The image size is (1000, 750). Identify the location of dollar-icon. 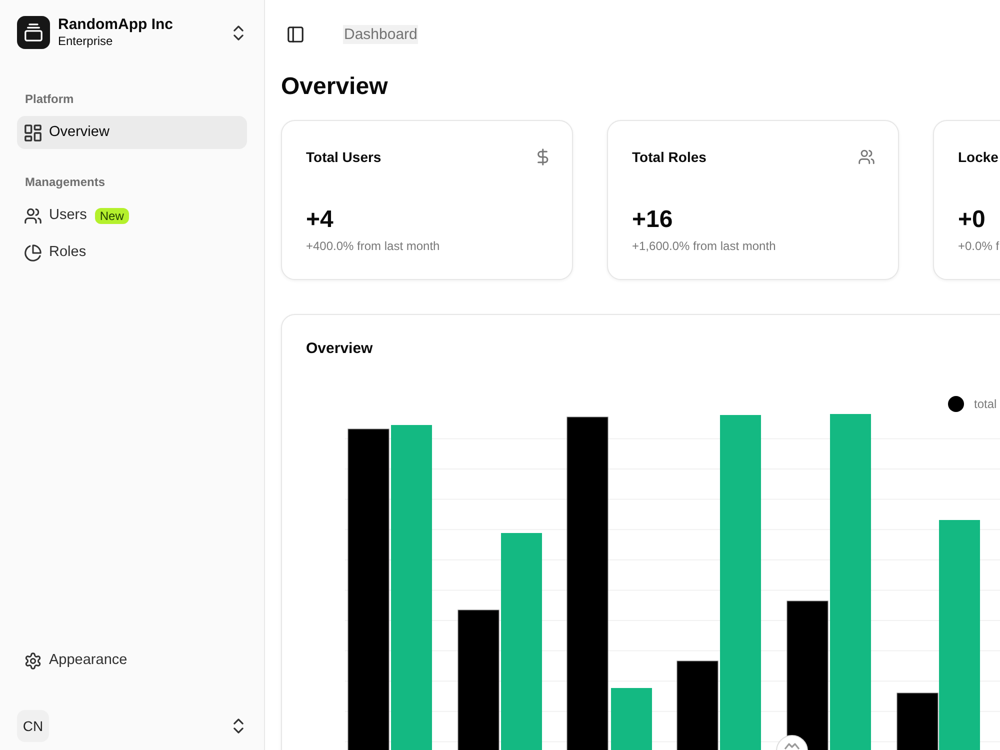
(542, 157).